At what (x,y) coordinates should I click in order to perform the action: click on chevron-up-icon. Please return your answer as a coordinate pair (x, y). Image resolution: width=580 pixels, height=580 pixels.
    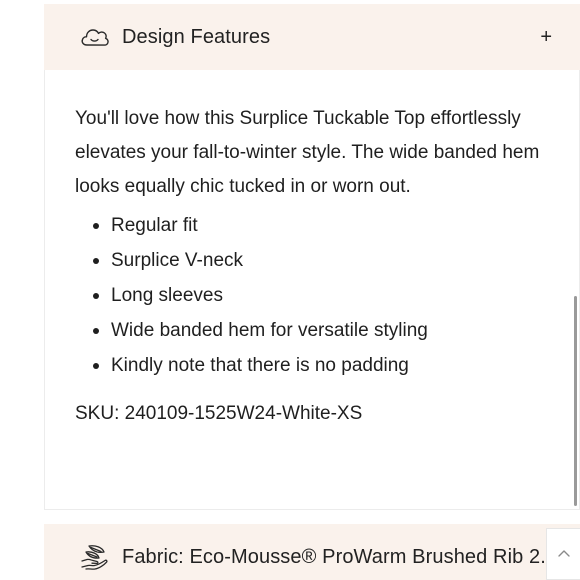
    Looking at the image, I should click on (564, 554).